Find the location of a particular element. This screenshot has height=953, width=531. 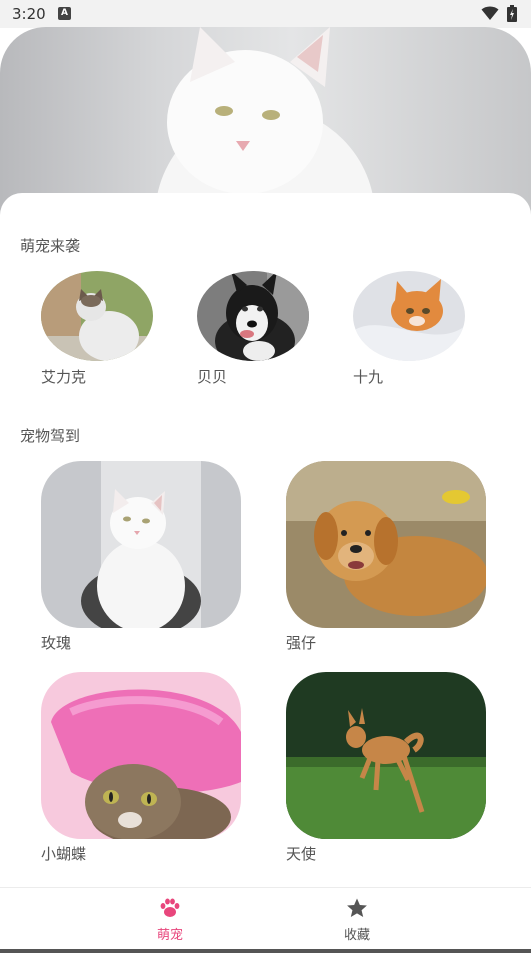

notification-a-icon: A is located at coordinates (64, 13).